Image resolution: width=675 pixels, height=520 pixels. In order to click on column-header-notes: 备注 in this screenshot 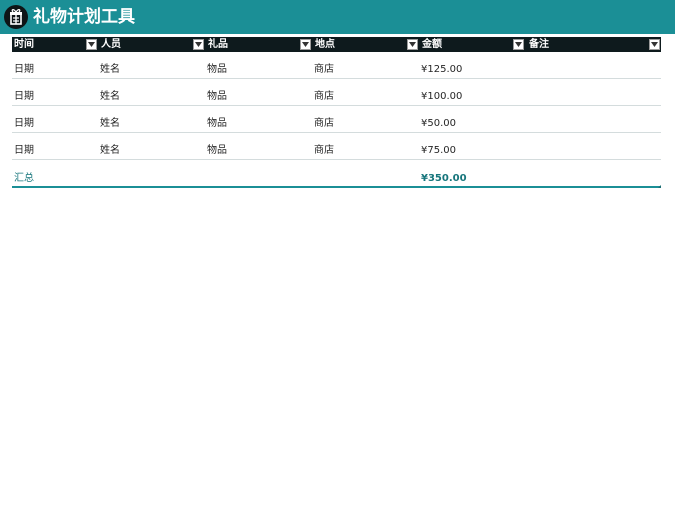, I will do `click(594, 44)`.